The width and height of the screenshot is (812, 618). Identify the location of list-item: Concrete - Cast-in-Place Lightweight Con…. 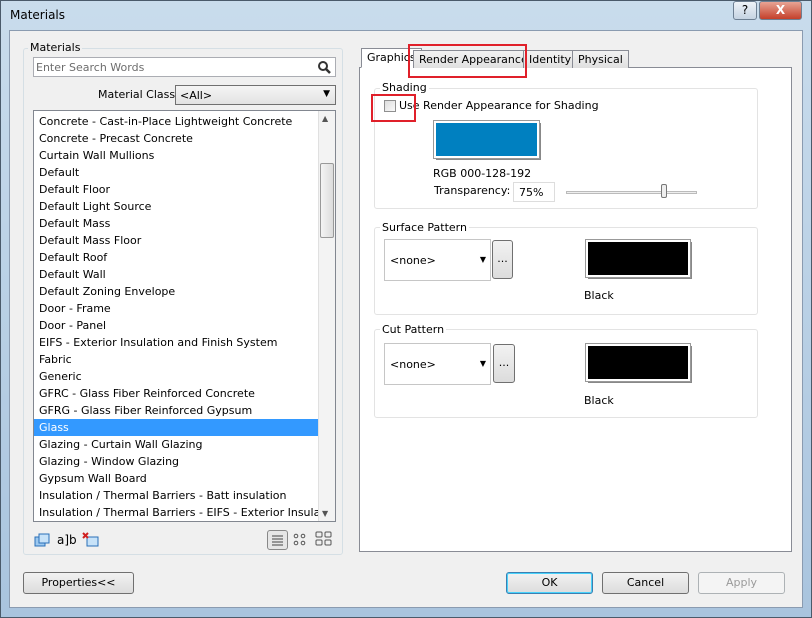
(176, 121).